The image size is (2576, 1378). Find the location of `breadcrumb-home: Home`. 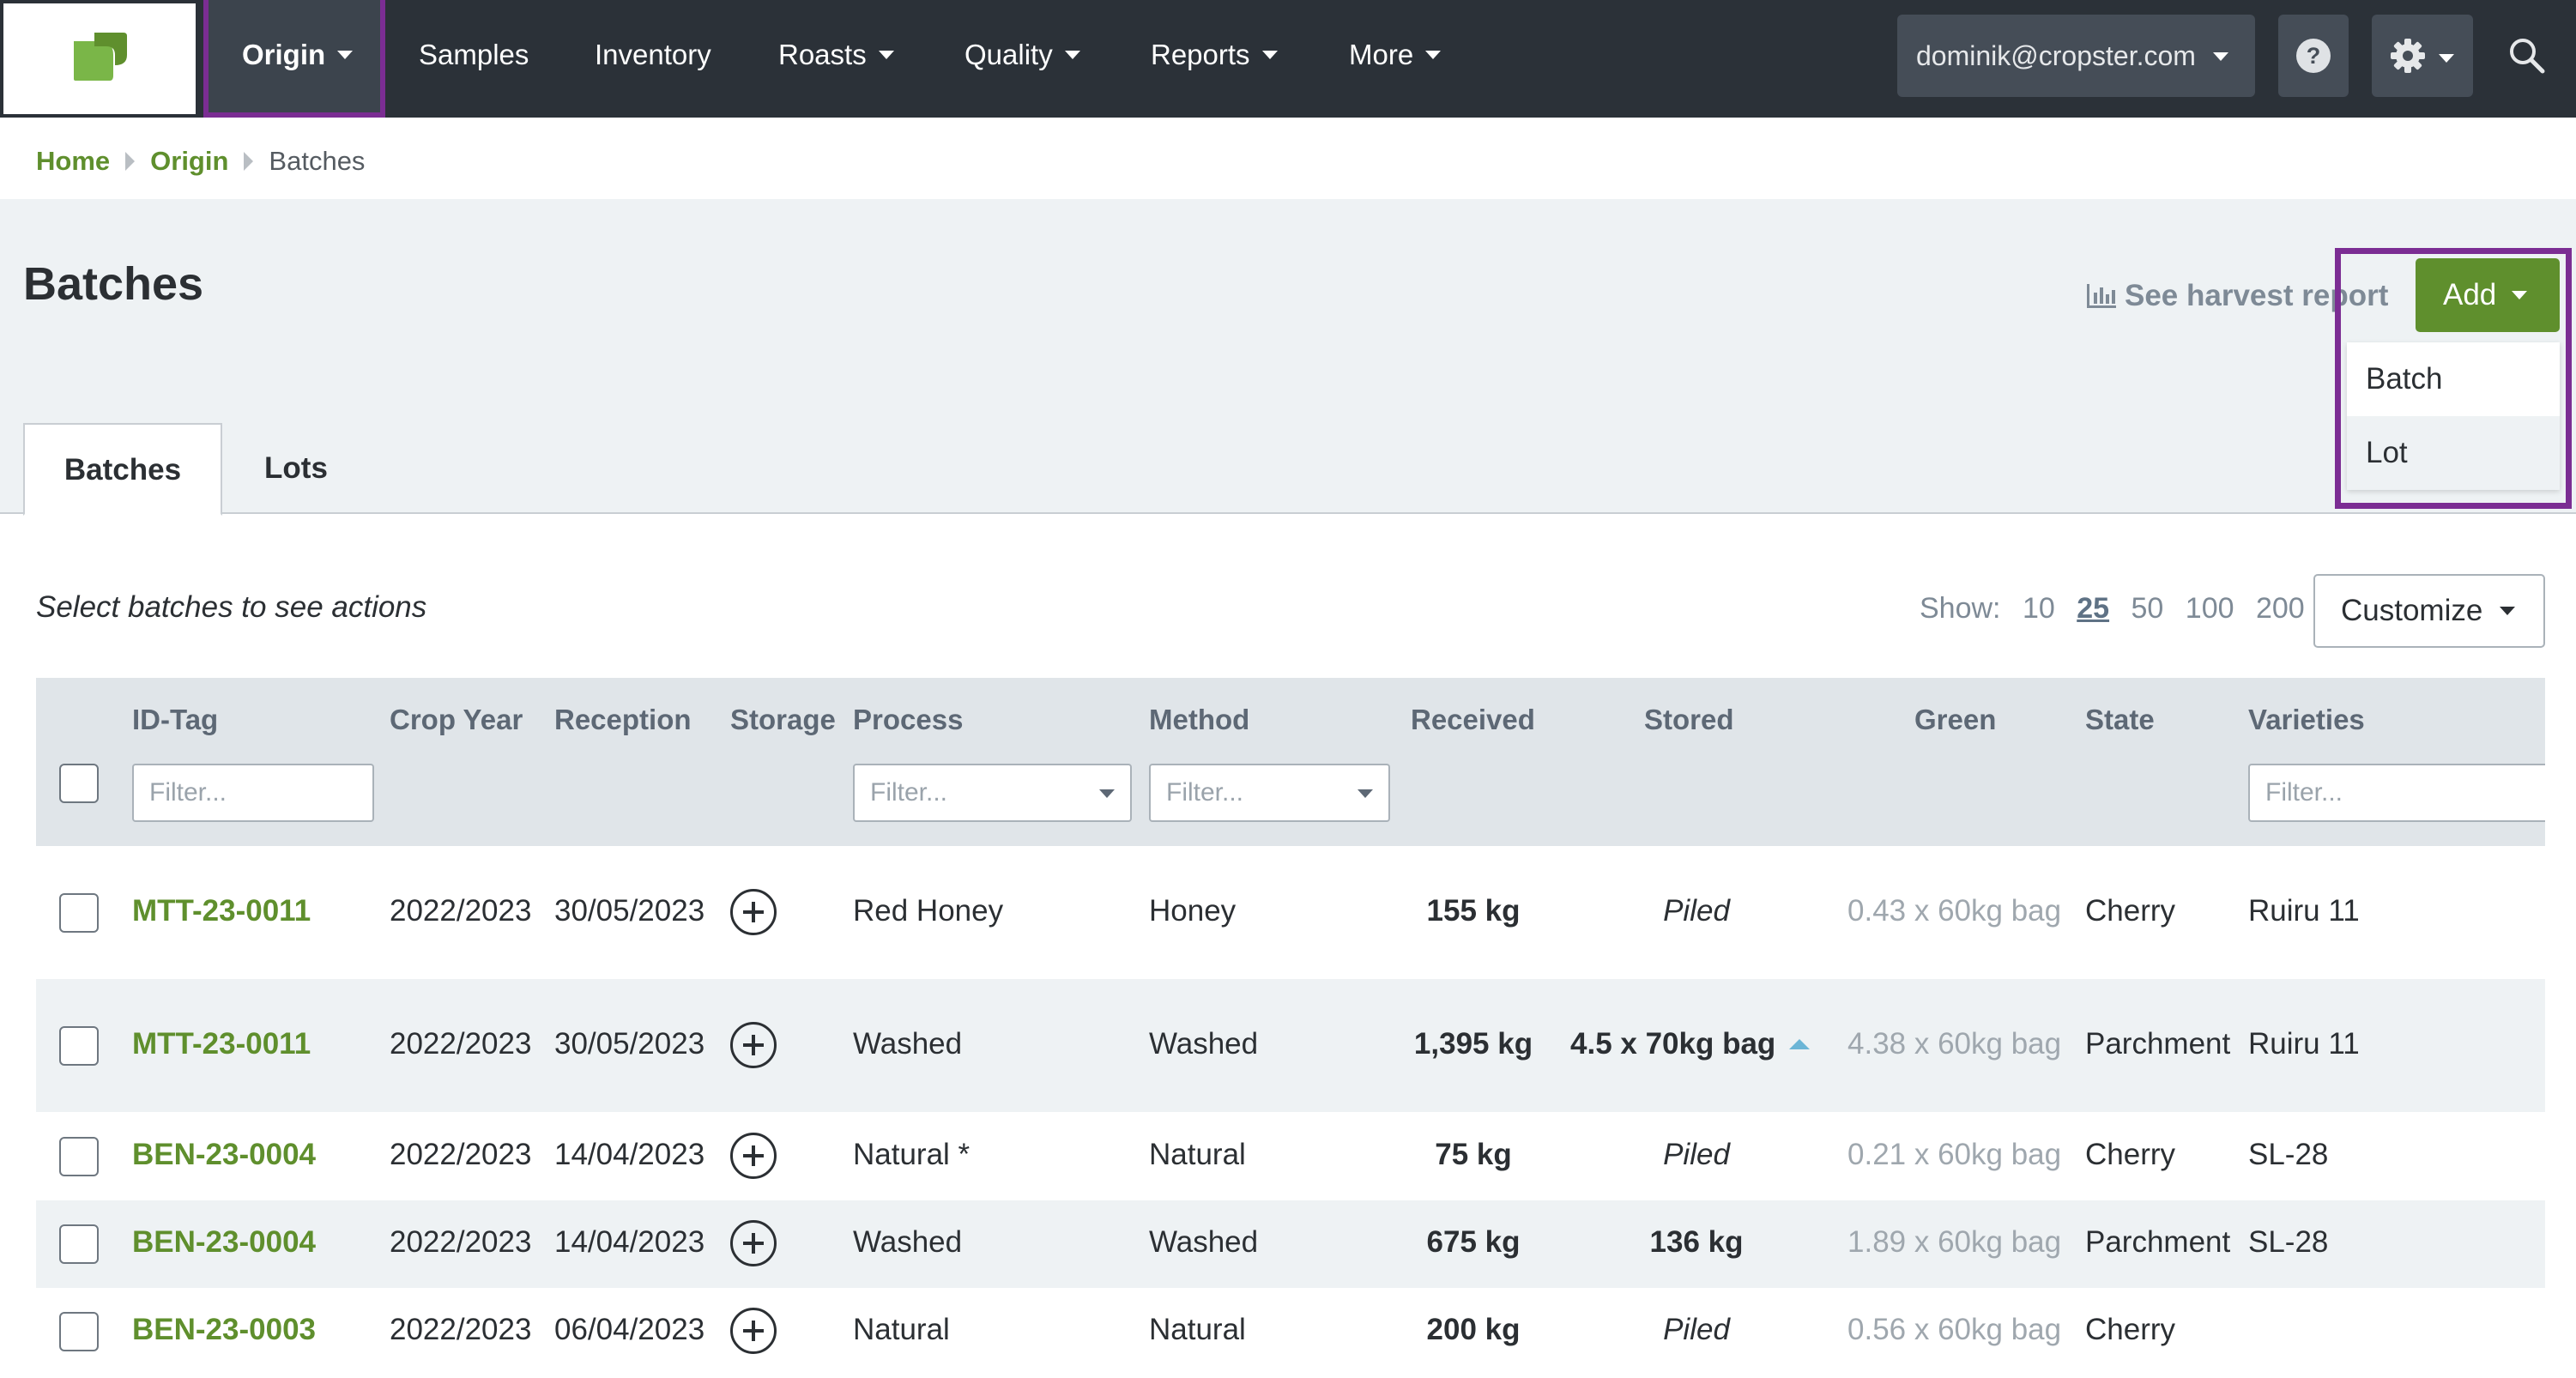

breadcrumb-home: Home is located at coordinates (73, 161).